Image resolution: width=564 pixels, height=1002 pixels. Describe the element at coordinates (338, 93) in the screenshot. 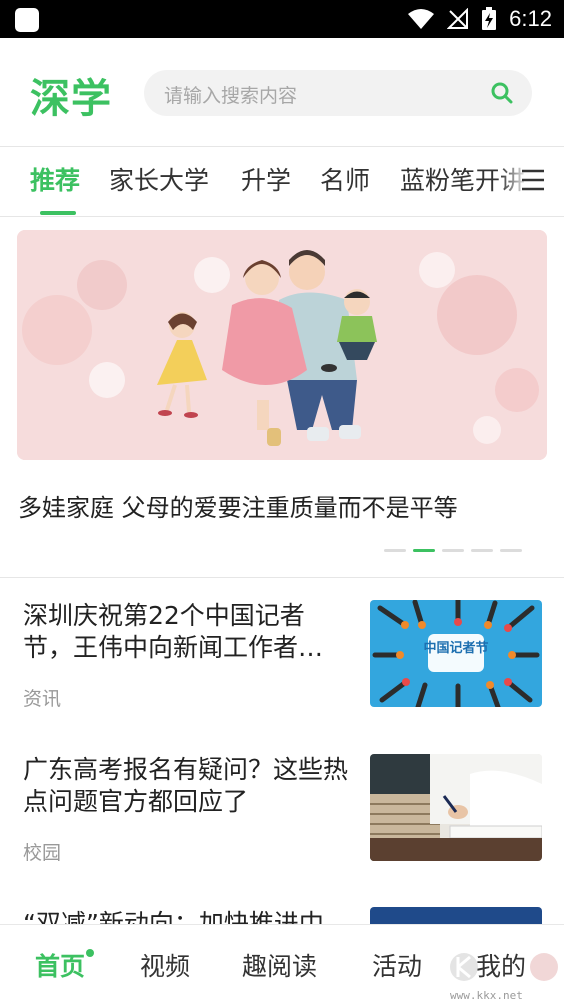

I see `search-bar: 请输入搜索内容` at that location.